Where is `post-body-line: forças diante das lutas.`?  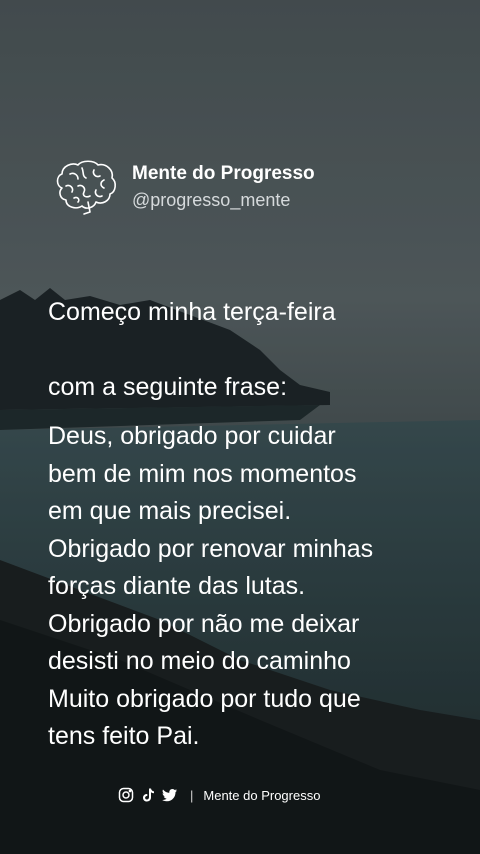 post-body-line: forças diante das lutas. is located at coordinates (177, 586).